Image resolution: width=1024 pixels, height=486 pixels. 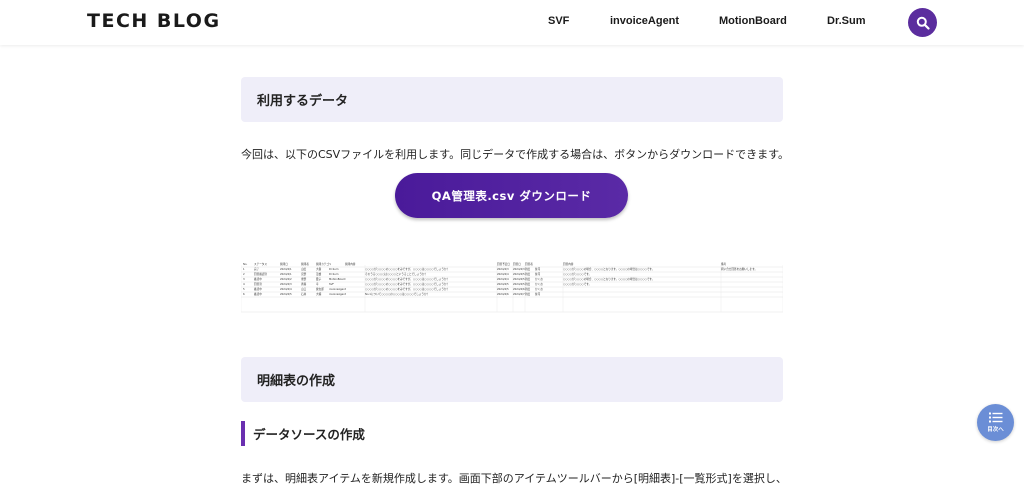 I want to click on sheet-cell: 完了, so click(x=257, y=269).